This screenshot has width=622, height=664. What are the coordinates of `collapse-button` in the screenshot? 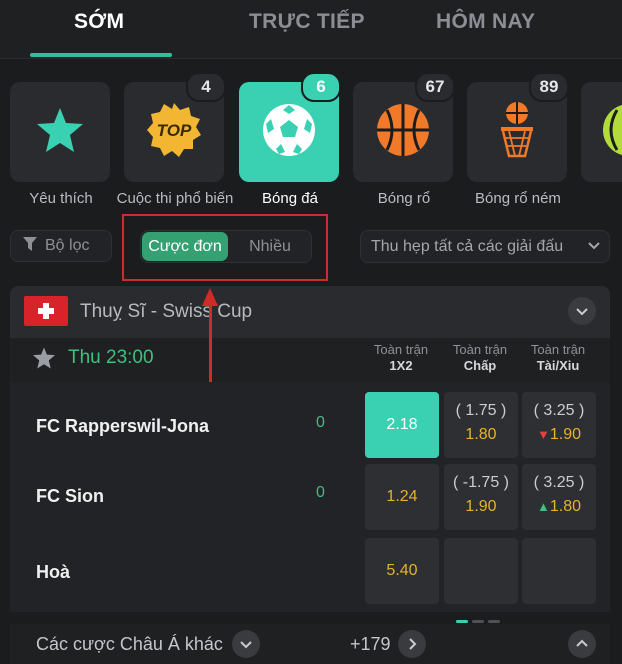 It's located at (582, 311).